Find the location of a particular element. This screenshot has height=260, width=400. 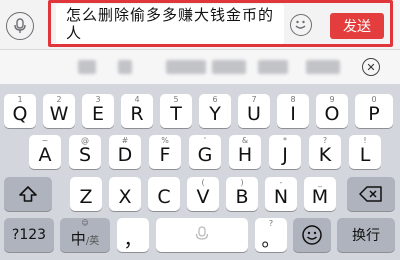

backspace-icon is located at coordinates (370, 194).